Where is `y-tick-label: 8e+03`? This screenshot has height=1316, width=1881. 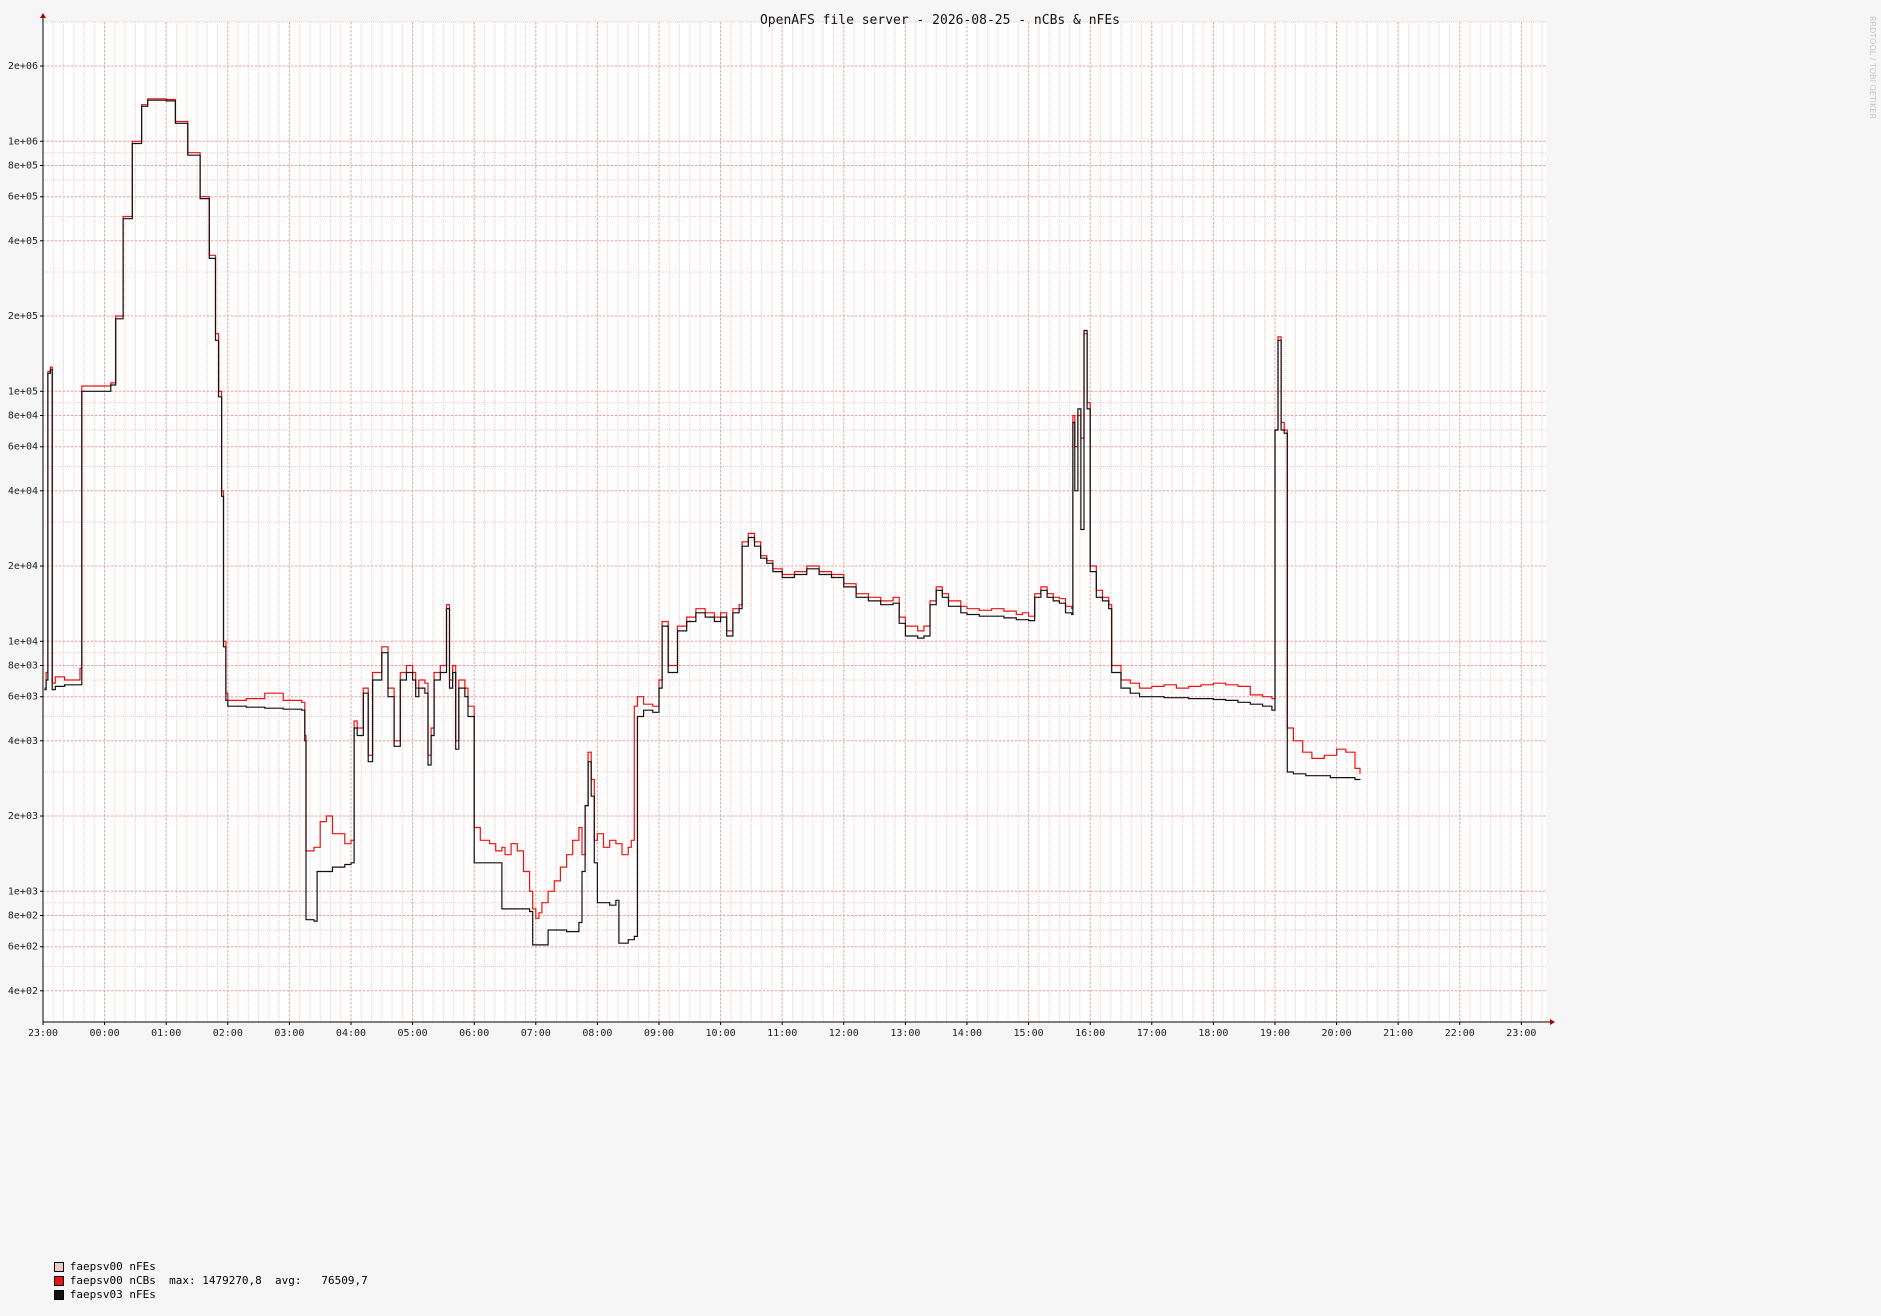 y-tick-label: 8e+03 is located at coordinates (23, 666).